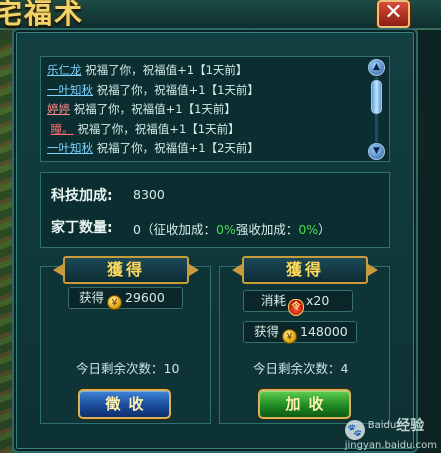  I want to click on collect-bonus-pct: 0%, so click(225, 229).